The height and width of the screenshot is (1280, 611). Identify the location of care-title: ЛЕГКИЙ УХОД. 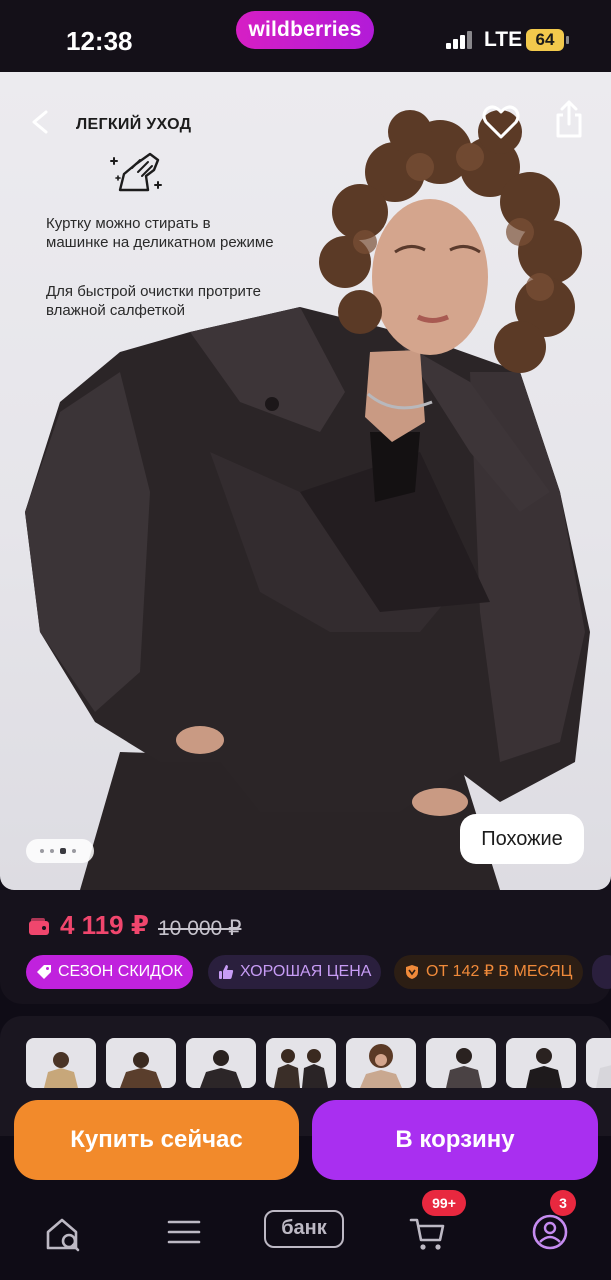
(134, 124).